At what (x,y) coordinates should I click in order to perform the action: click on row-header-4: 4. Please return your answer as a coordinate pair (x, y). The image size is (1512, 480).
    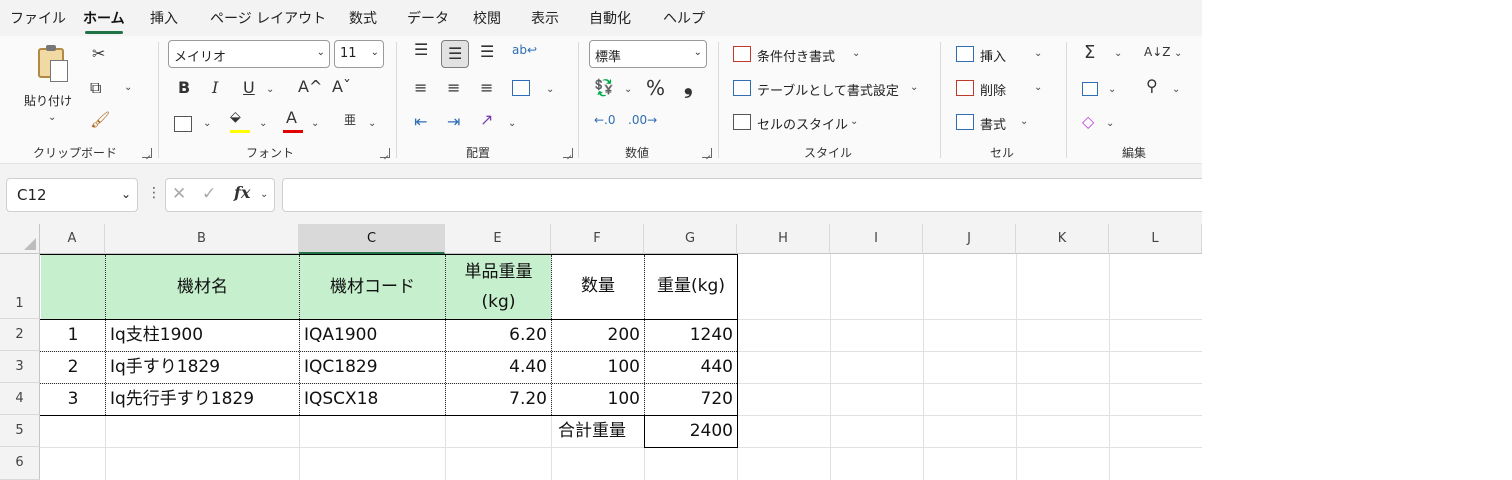
    Looking at the image, I should click on (20, 399).